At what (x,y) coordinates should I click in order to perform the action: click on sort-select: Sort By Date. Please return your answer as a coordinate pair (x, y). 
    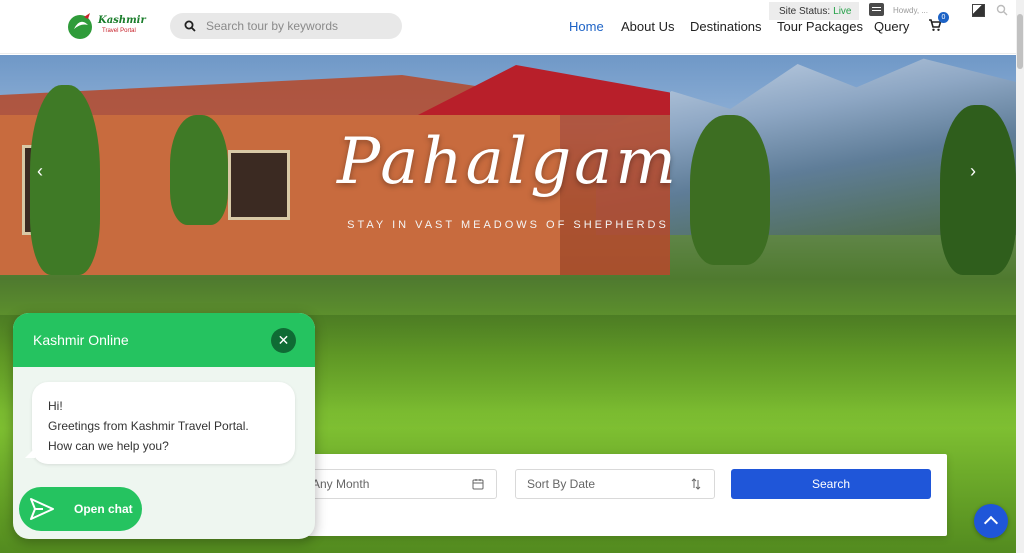
    Looking at the image, I should click on (615, 484).